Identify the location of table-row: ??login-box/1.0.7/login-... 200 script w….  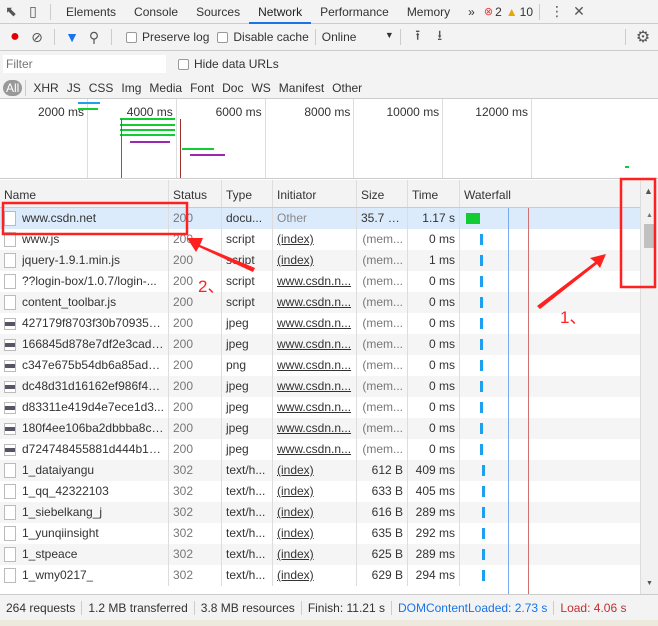
(320, 281).